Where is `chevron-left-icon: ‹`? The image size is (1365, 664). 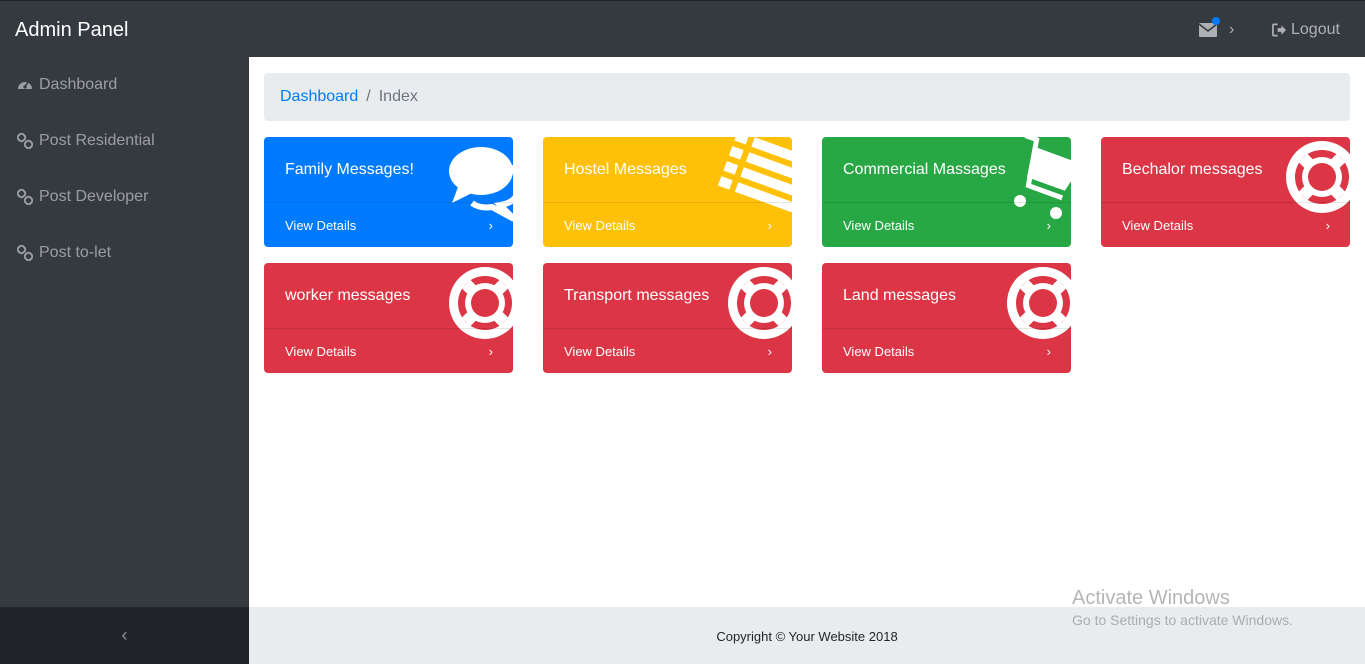
chevron-left-icon: ‹ is located at coordinates (124, 635).